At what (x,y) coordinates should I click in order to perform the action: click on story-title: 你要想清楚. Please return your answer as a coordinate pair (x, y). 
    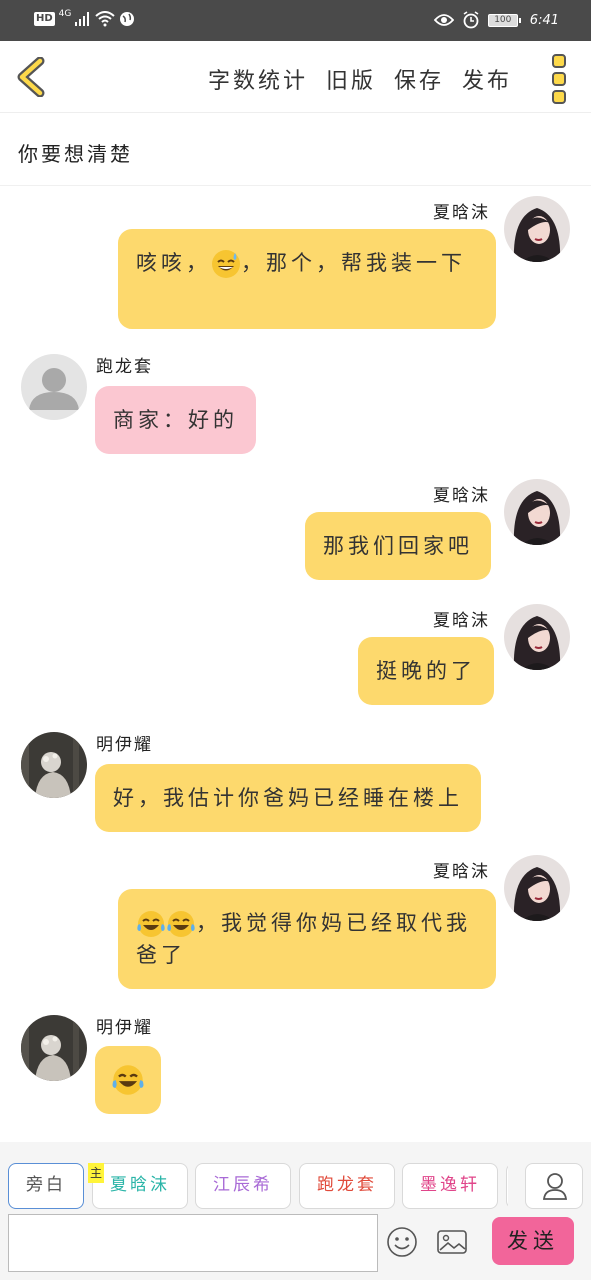
    Looking at the image, I should click on (75, 154).